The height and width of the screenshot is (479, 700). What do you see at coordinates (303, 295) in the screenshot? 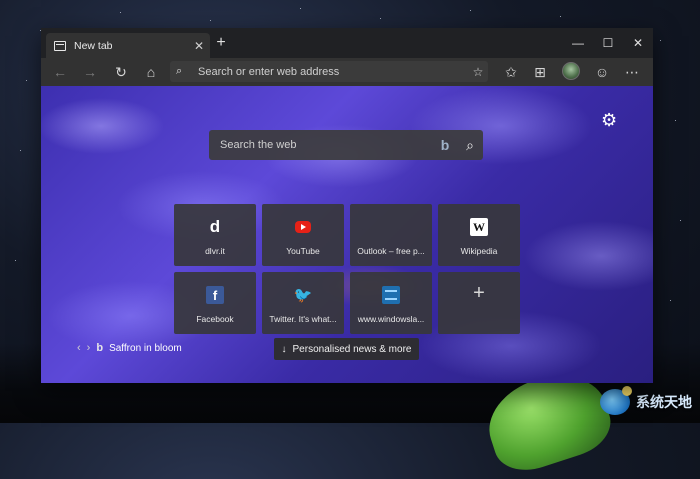
I see `twitter-icon: 🐦` at bounding box center [303, 295].